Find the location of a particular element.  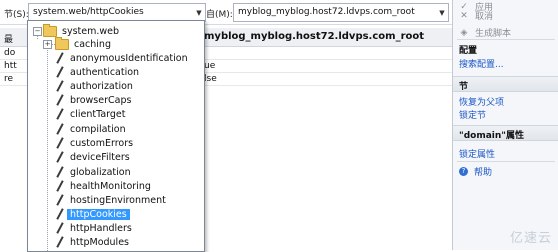

tree-node: httpModules is located at coordinates (92, 242).